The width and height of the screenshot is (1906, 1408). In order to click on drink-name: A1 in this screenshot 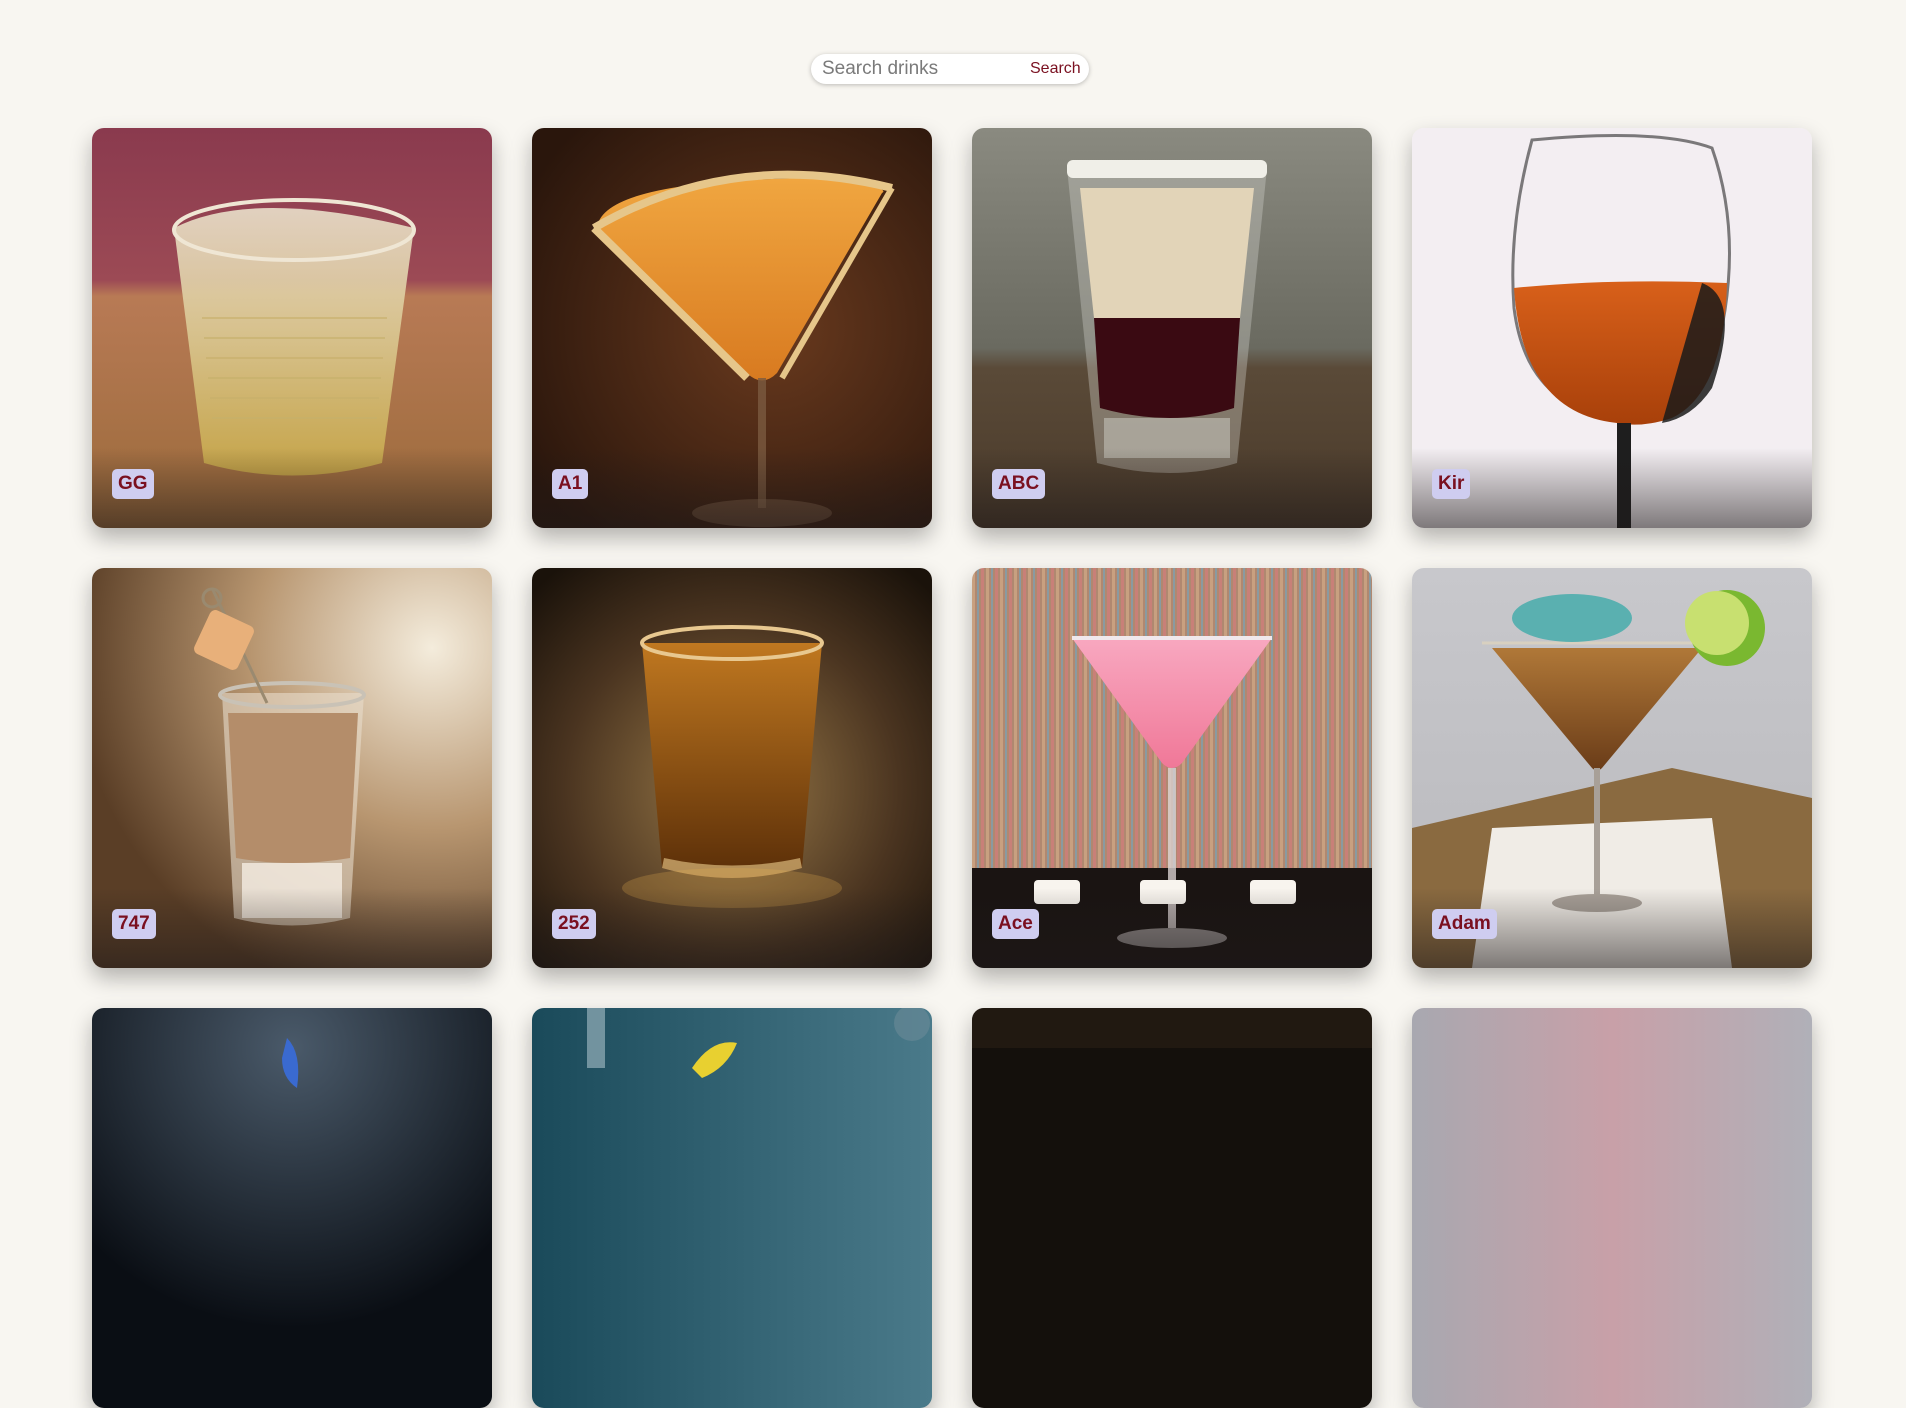, I will do `click(570, 484)`.